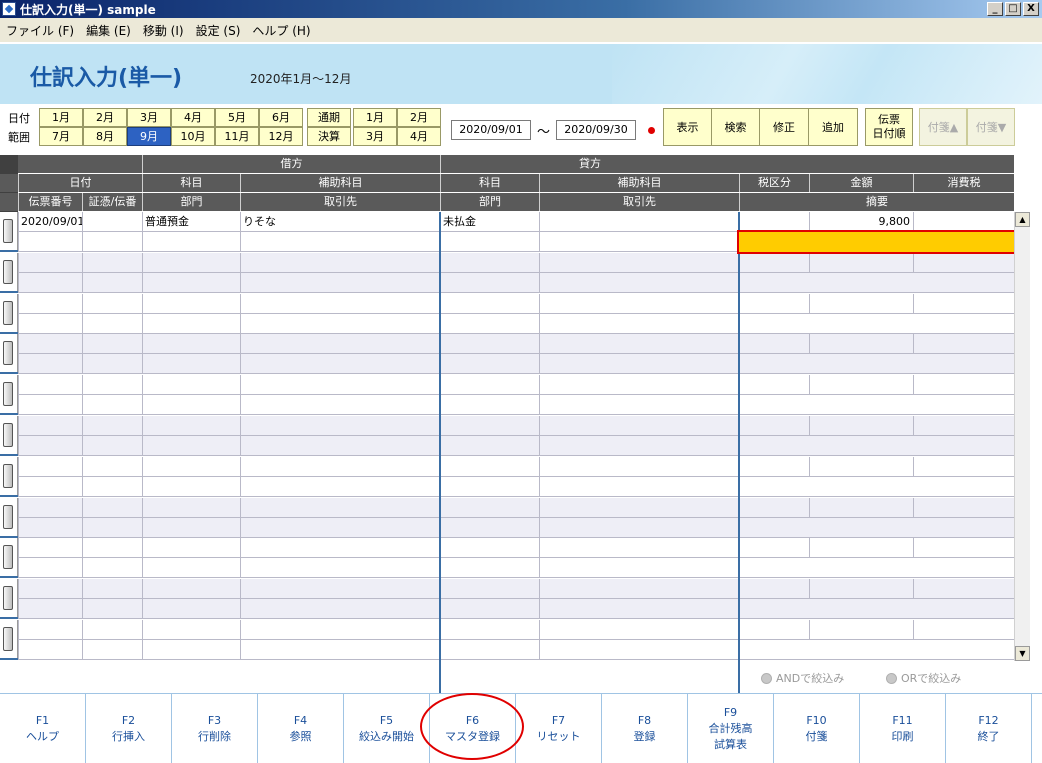 The width and height of the screenshot is (1042, 763). What do you see at coordinates (281, 30) in the screenshot?
I see `menu-help: ヘルプ (H)` at bounding box center [281, 30].